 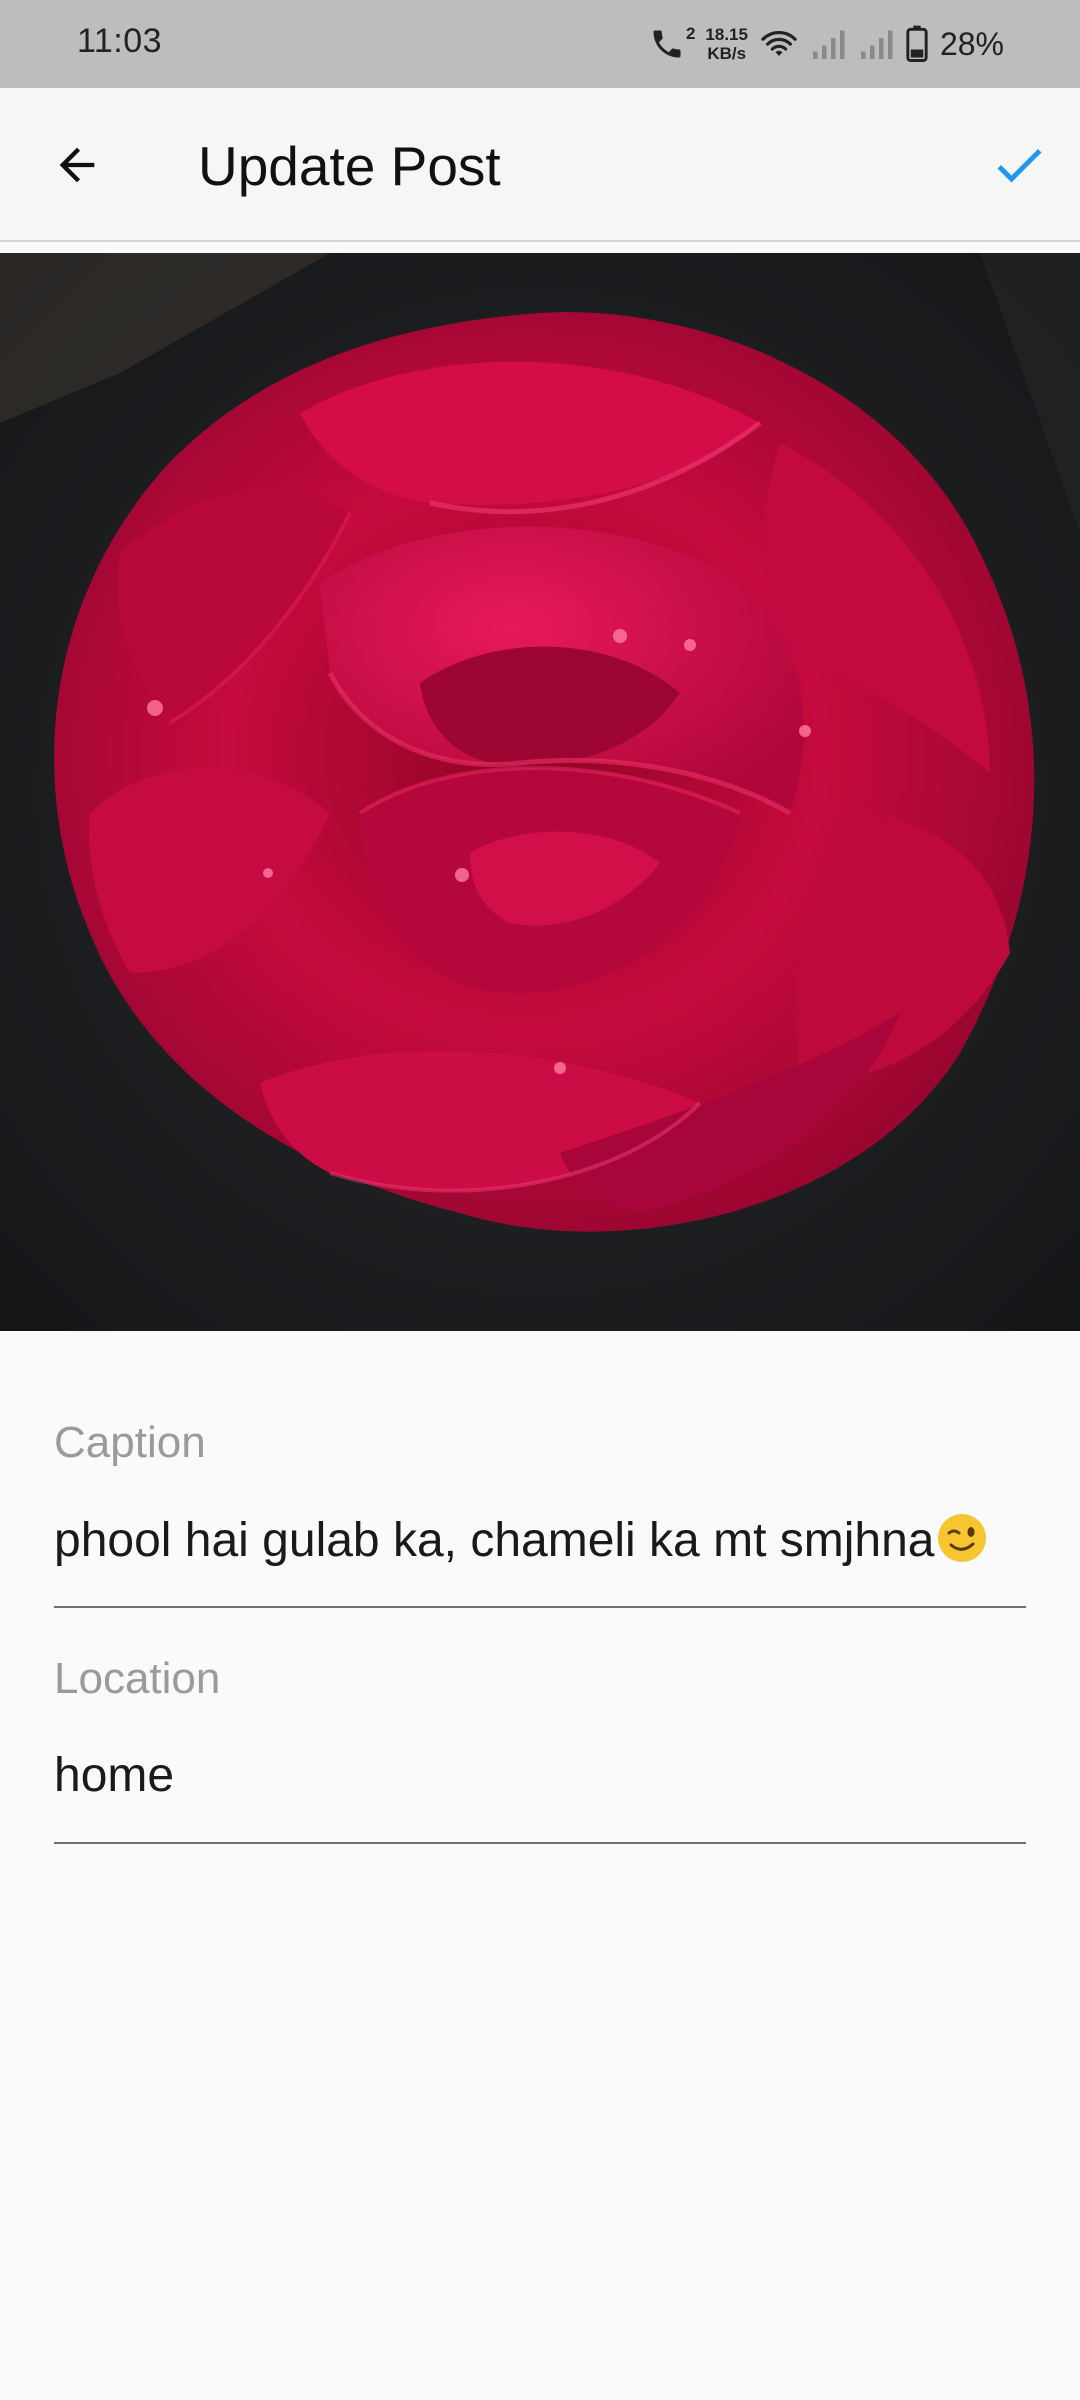 I want to click on net-speed: 18.15 KB/s, so click(x=726, y=44).